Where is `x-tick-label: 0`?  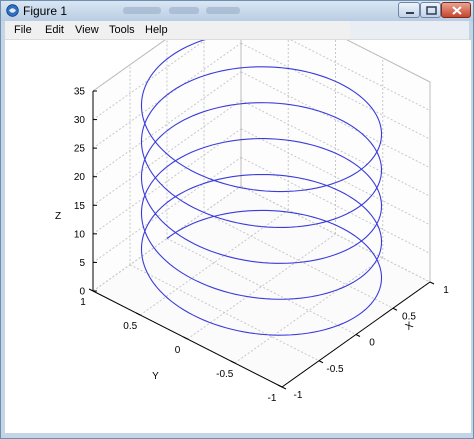
x-tick-label: 0 is located at coordinates (372, 343).